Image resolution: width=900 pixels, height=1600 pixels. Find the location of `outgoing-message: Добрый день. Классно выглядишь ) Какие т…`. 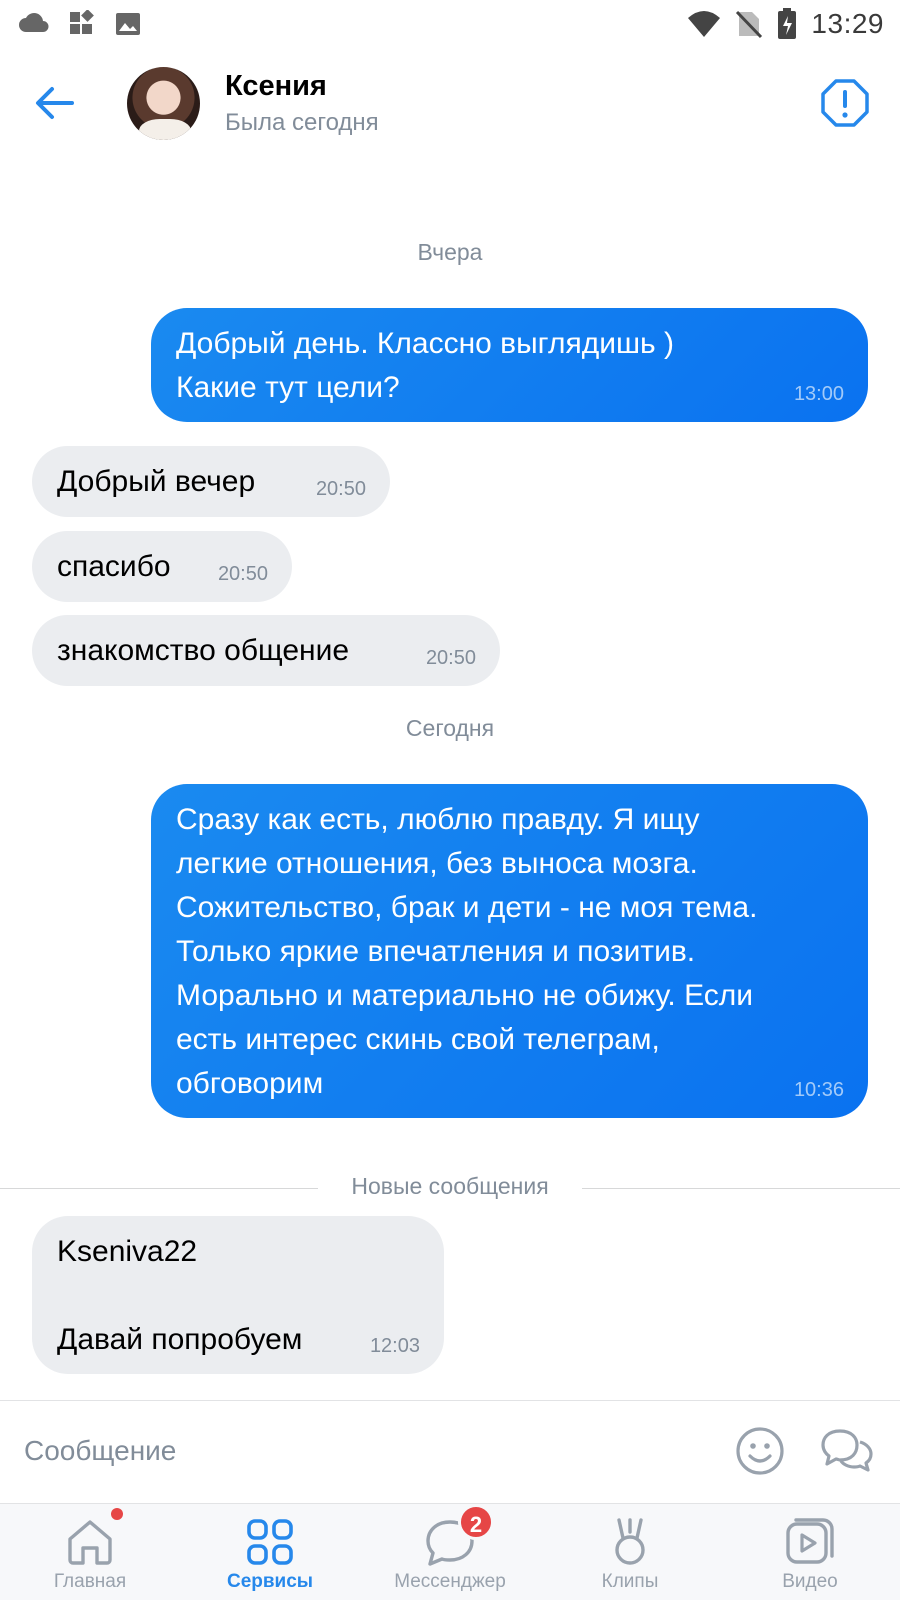

outgoing-message: Добрый день. Классно выглядишь ) Какие т… is located at coordinates (509, 365).